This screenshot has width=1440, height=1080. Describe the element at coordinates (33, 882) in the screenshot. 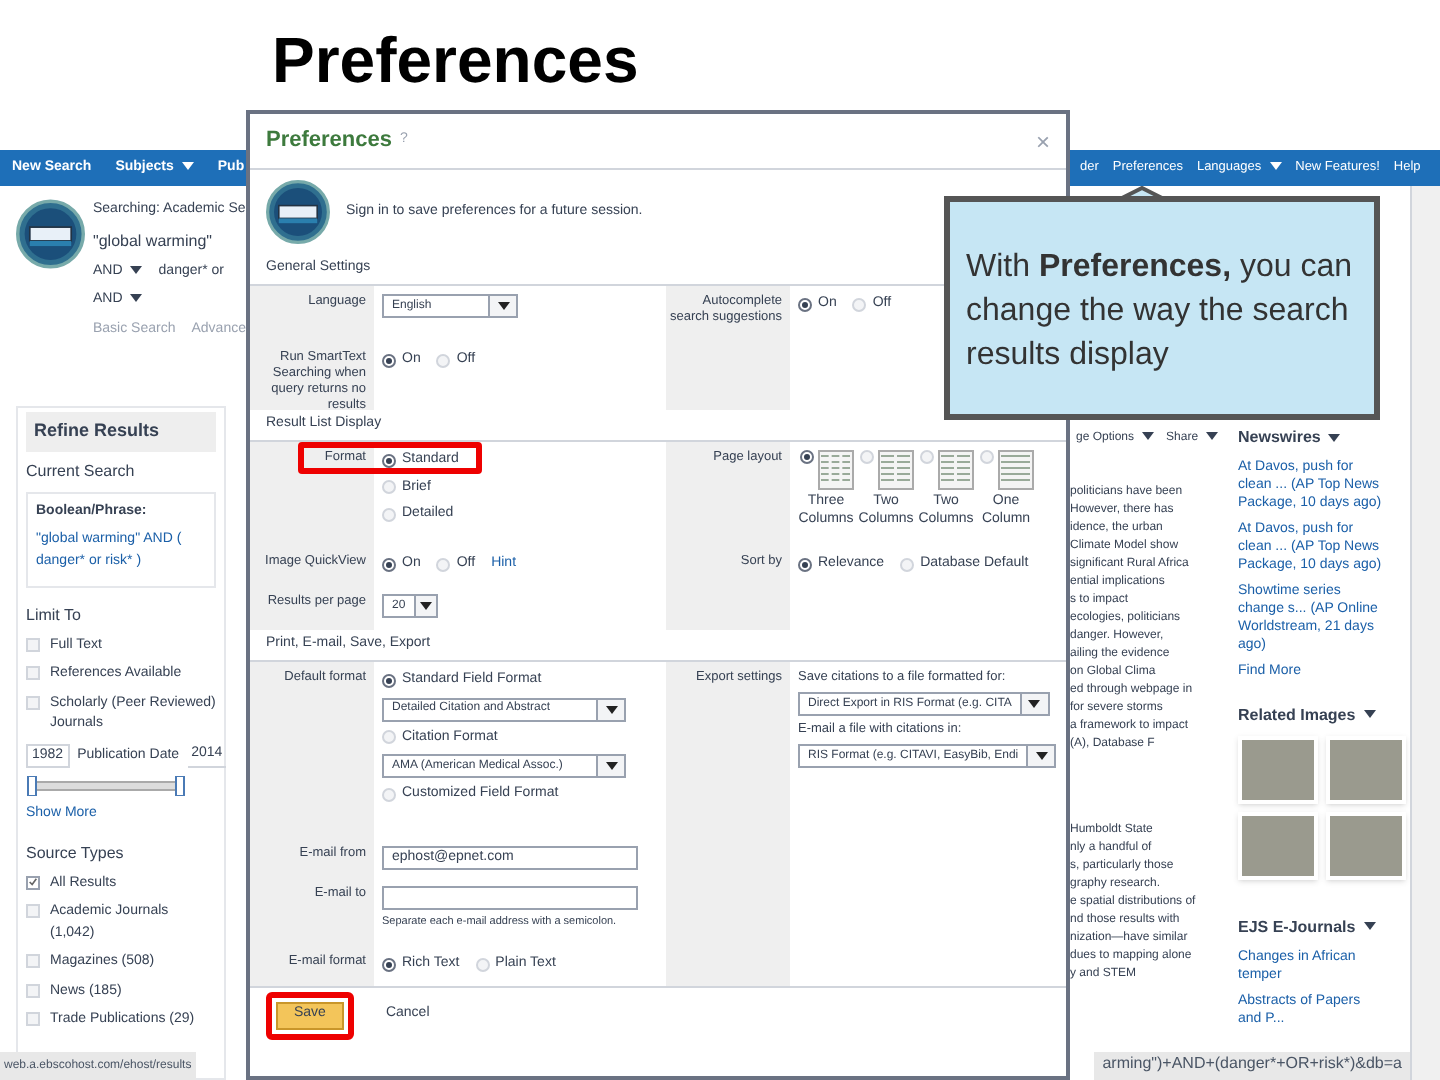

I see `checkbox` at that location.